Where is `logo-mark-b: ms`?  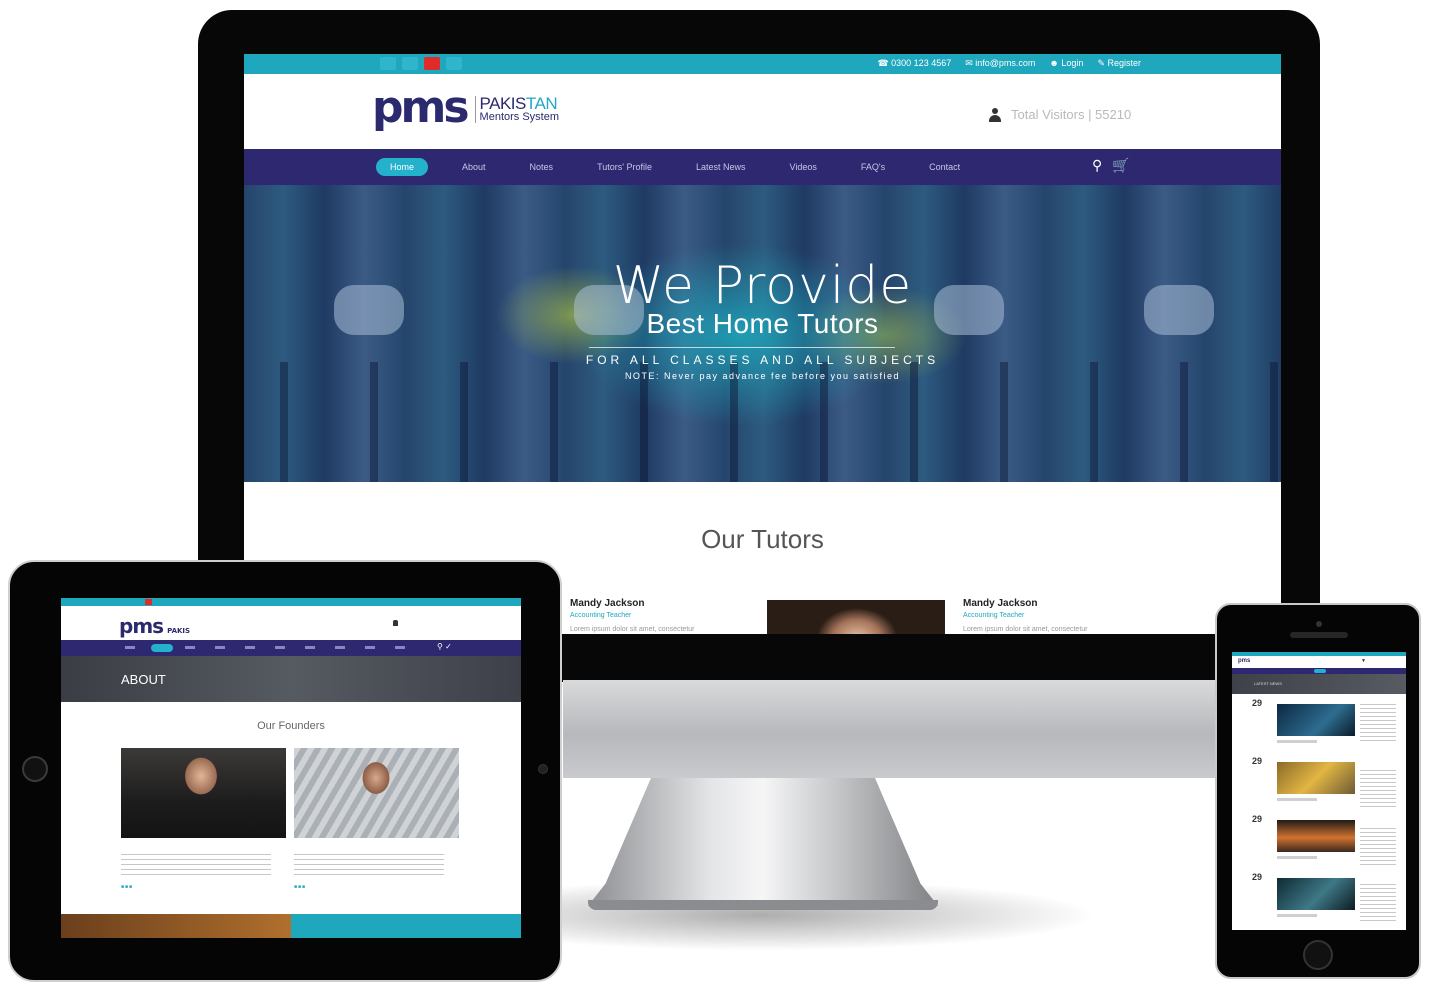
logo-mark-b: ms is located at coordinates (435, 107).